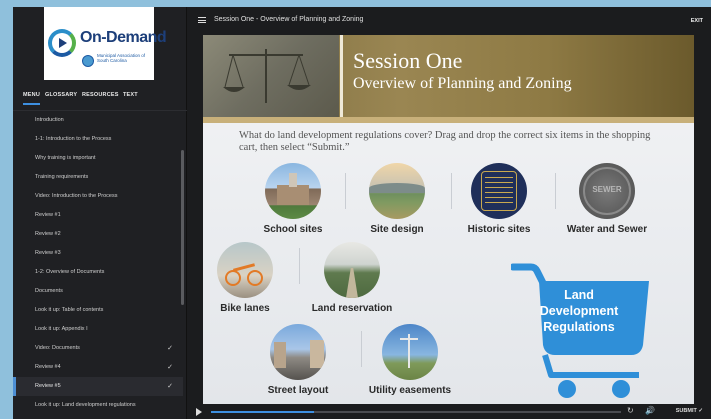  I want to click on menu-item-label: Why training is important, so click(65, 158).